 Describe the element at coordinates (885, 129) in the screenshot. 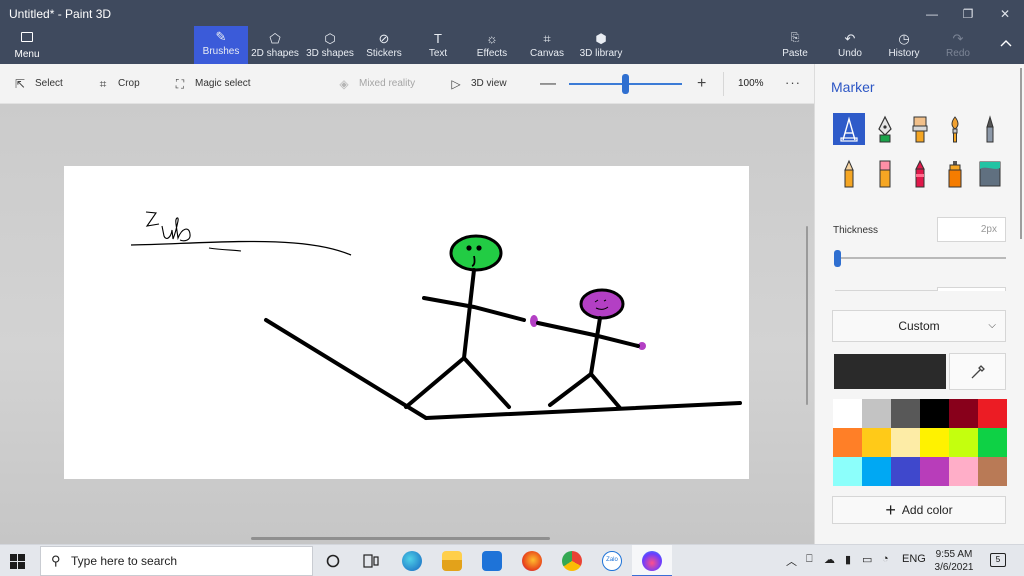

I see `calligraphy-pen-button` at that location.